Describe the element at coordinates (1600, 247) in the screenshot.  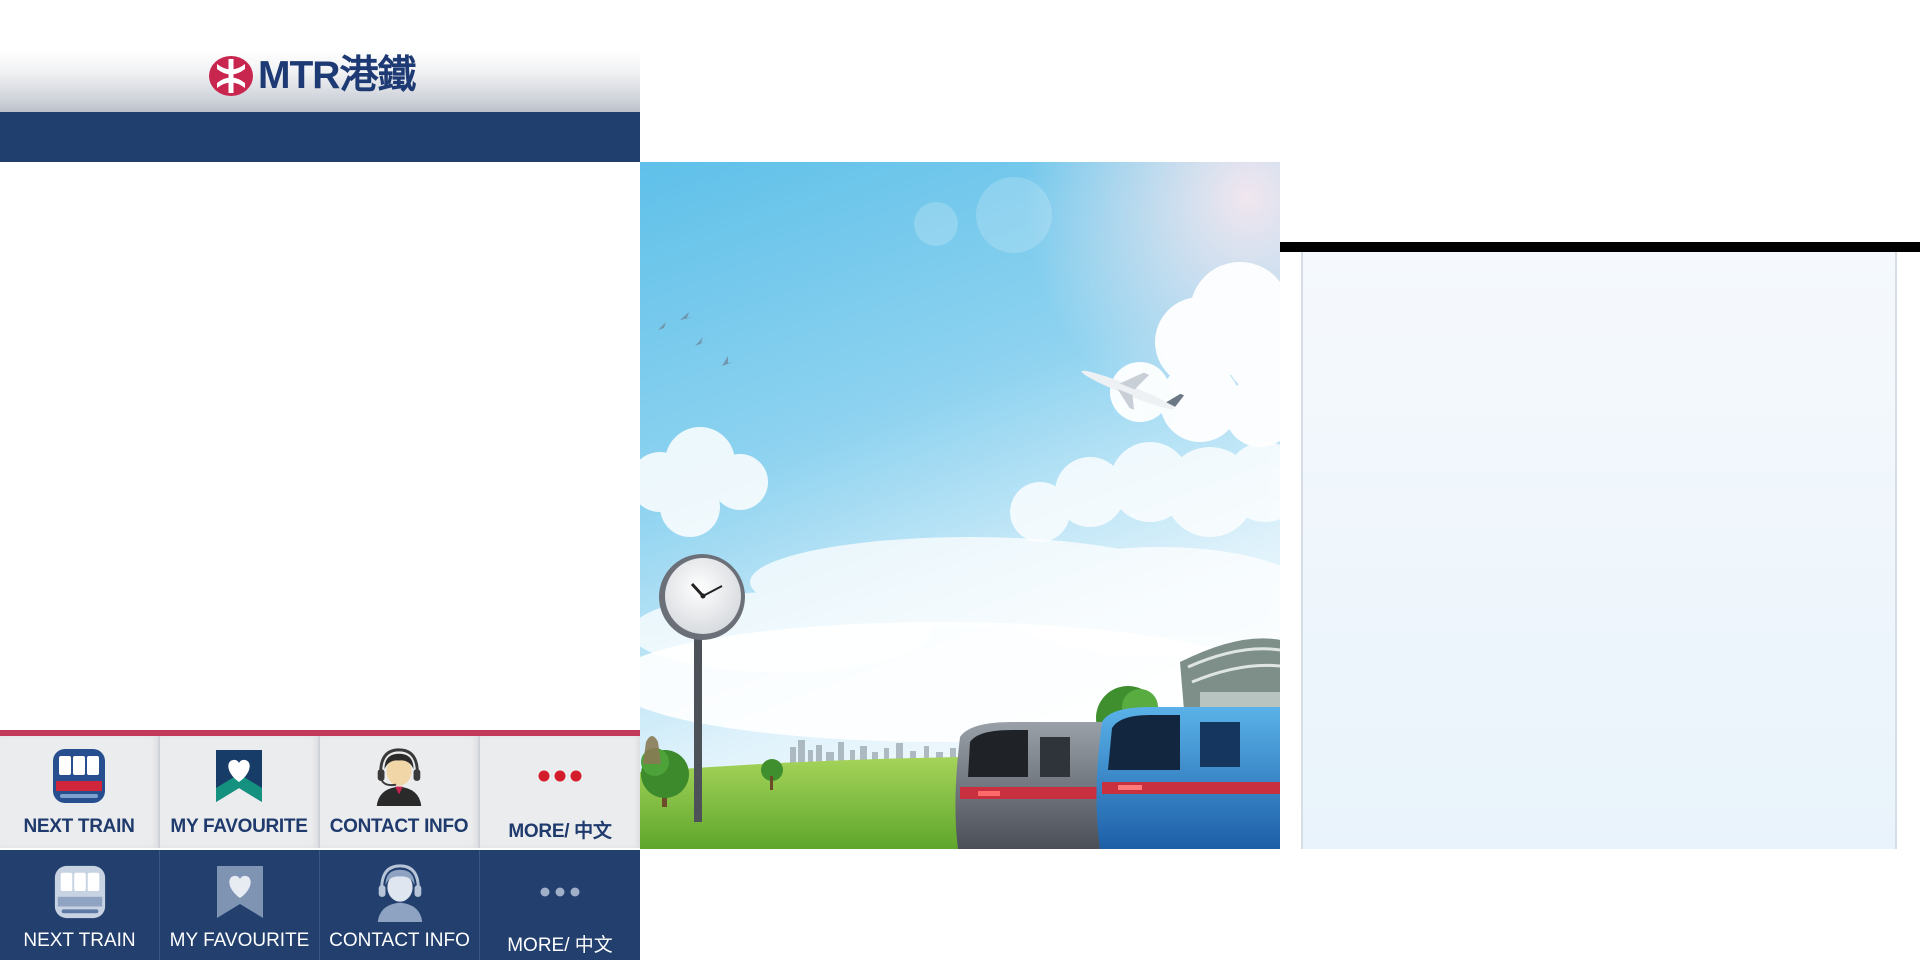
I see `divider-bar` at that location.